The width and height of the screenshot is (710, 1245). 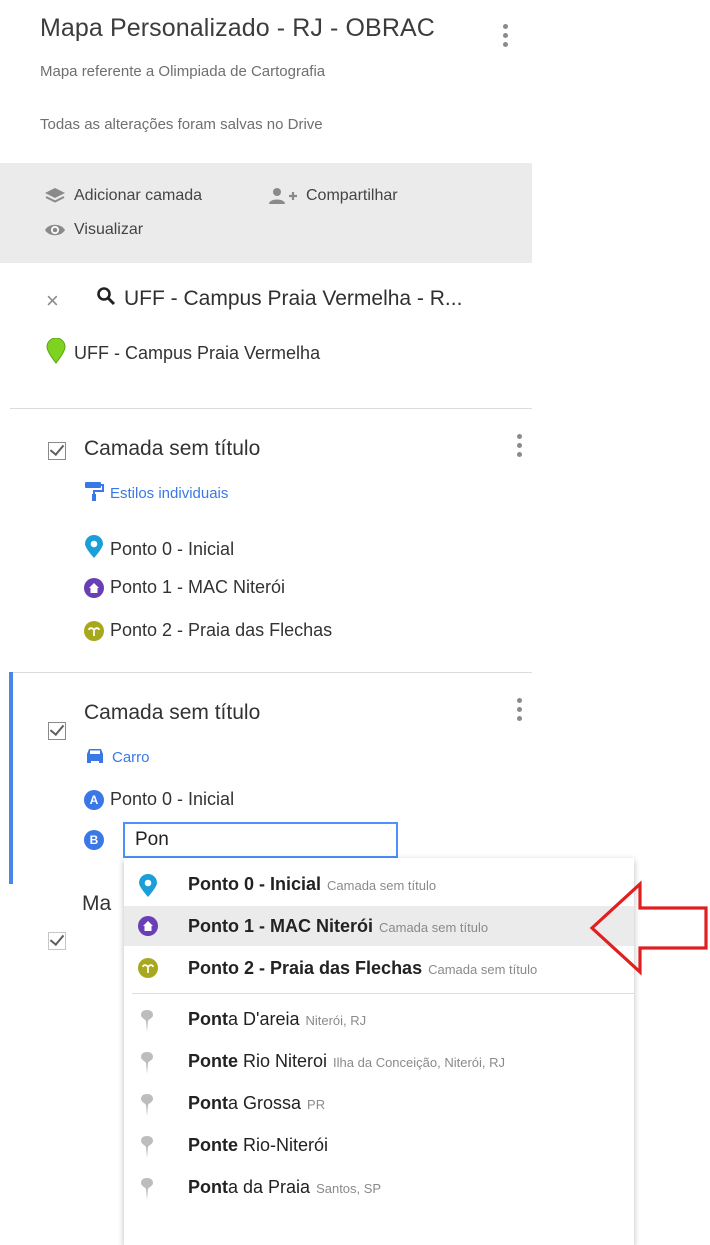 What do you see at coordinates (283, 1060) in the screenshot?
I see `suggestion-rest: Rio Niteroi` at bounding box center [283, 1060].